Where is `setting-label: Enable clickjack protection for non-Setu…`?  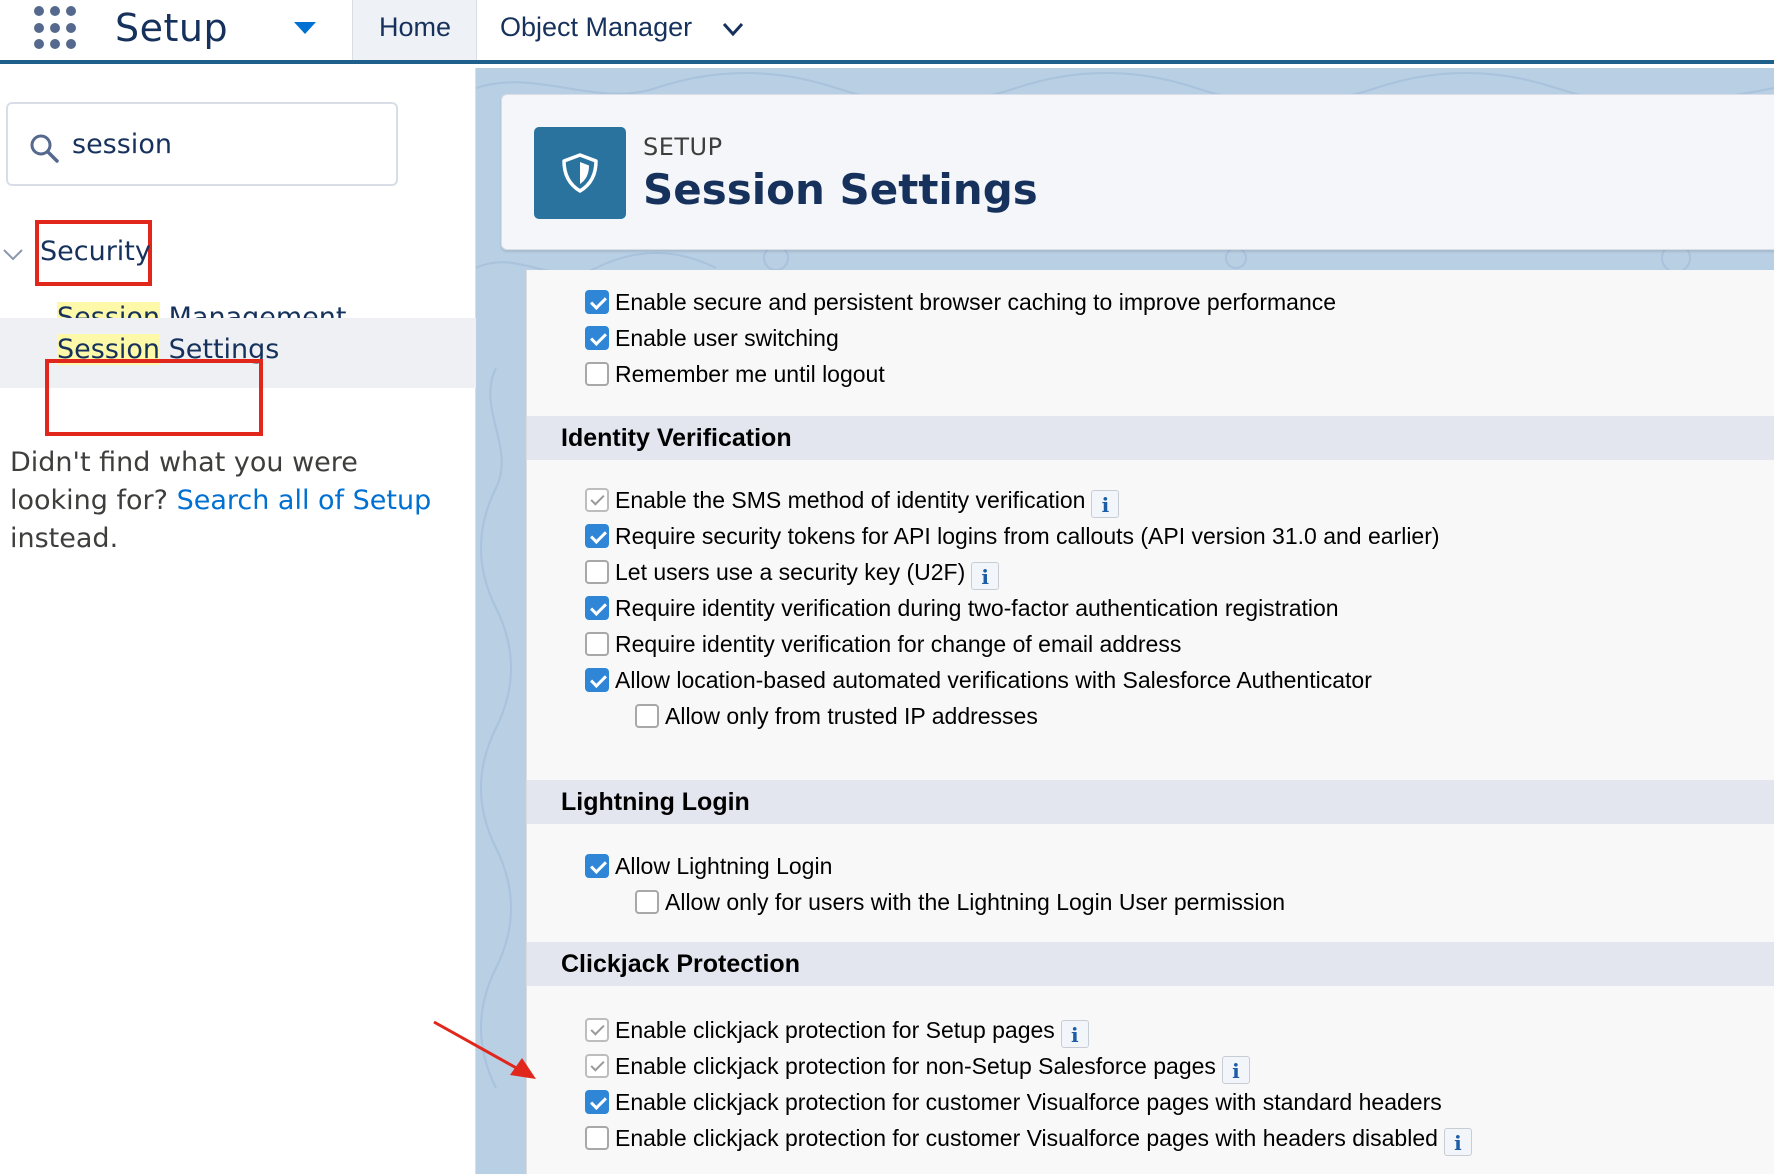 setting-label: Enable clickjack protection for non-Setu… is located at coordinates (915, 1065).